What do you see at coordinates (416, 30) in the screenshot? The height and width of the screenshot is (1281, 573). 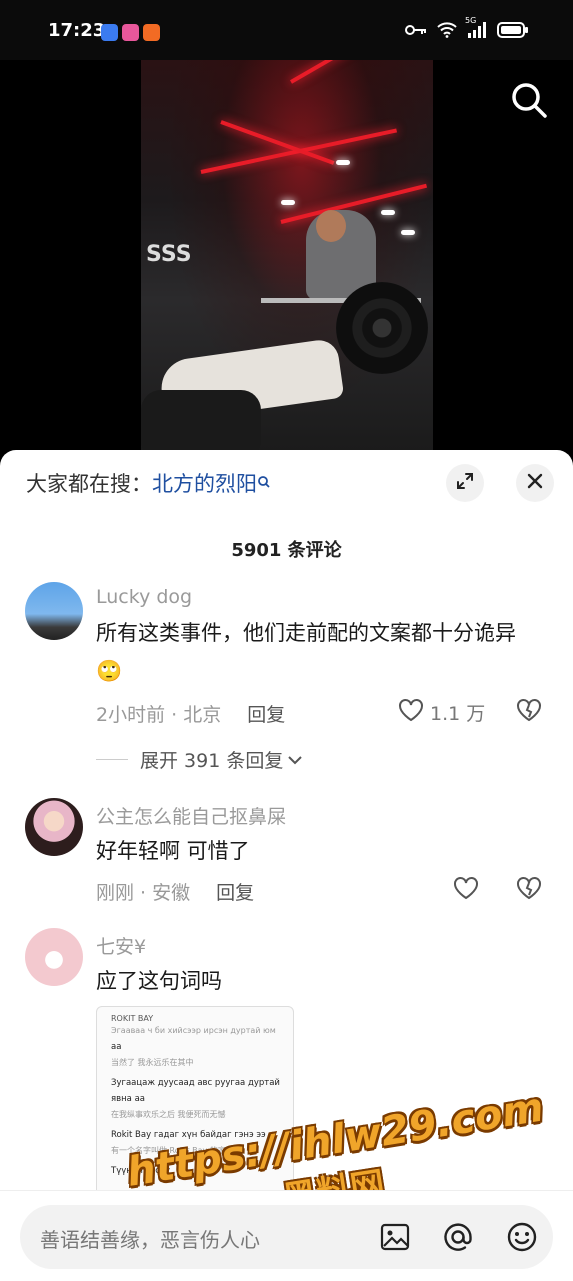 I see `key-icon` at bounding box center [416, 30].